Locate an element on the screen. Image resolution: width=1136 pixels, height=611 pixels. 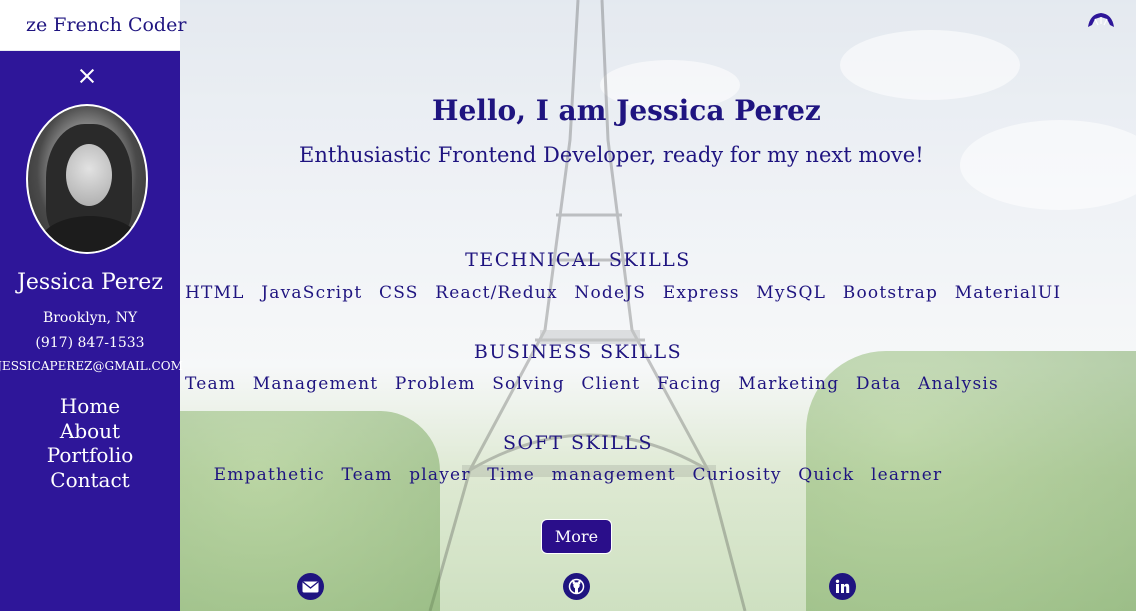
email-icon is located at coordinates (310, 586).